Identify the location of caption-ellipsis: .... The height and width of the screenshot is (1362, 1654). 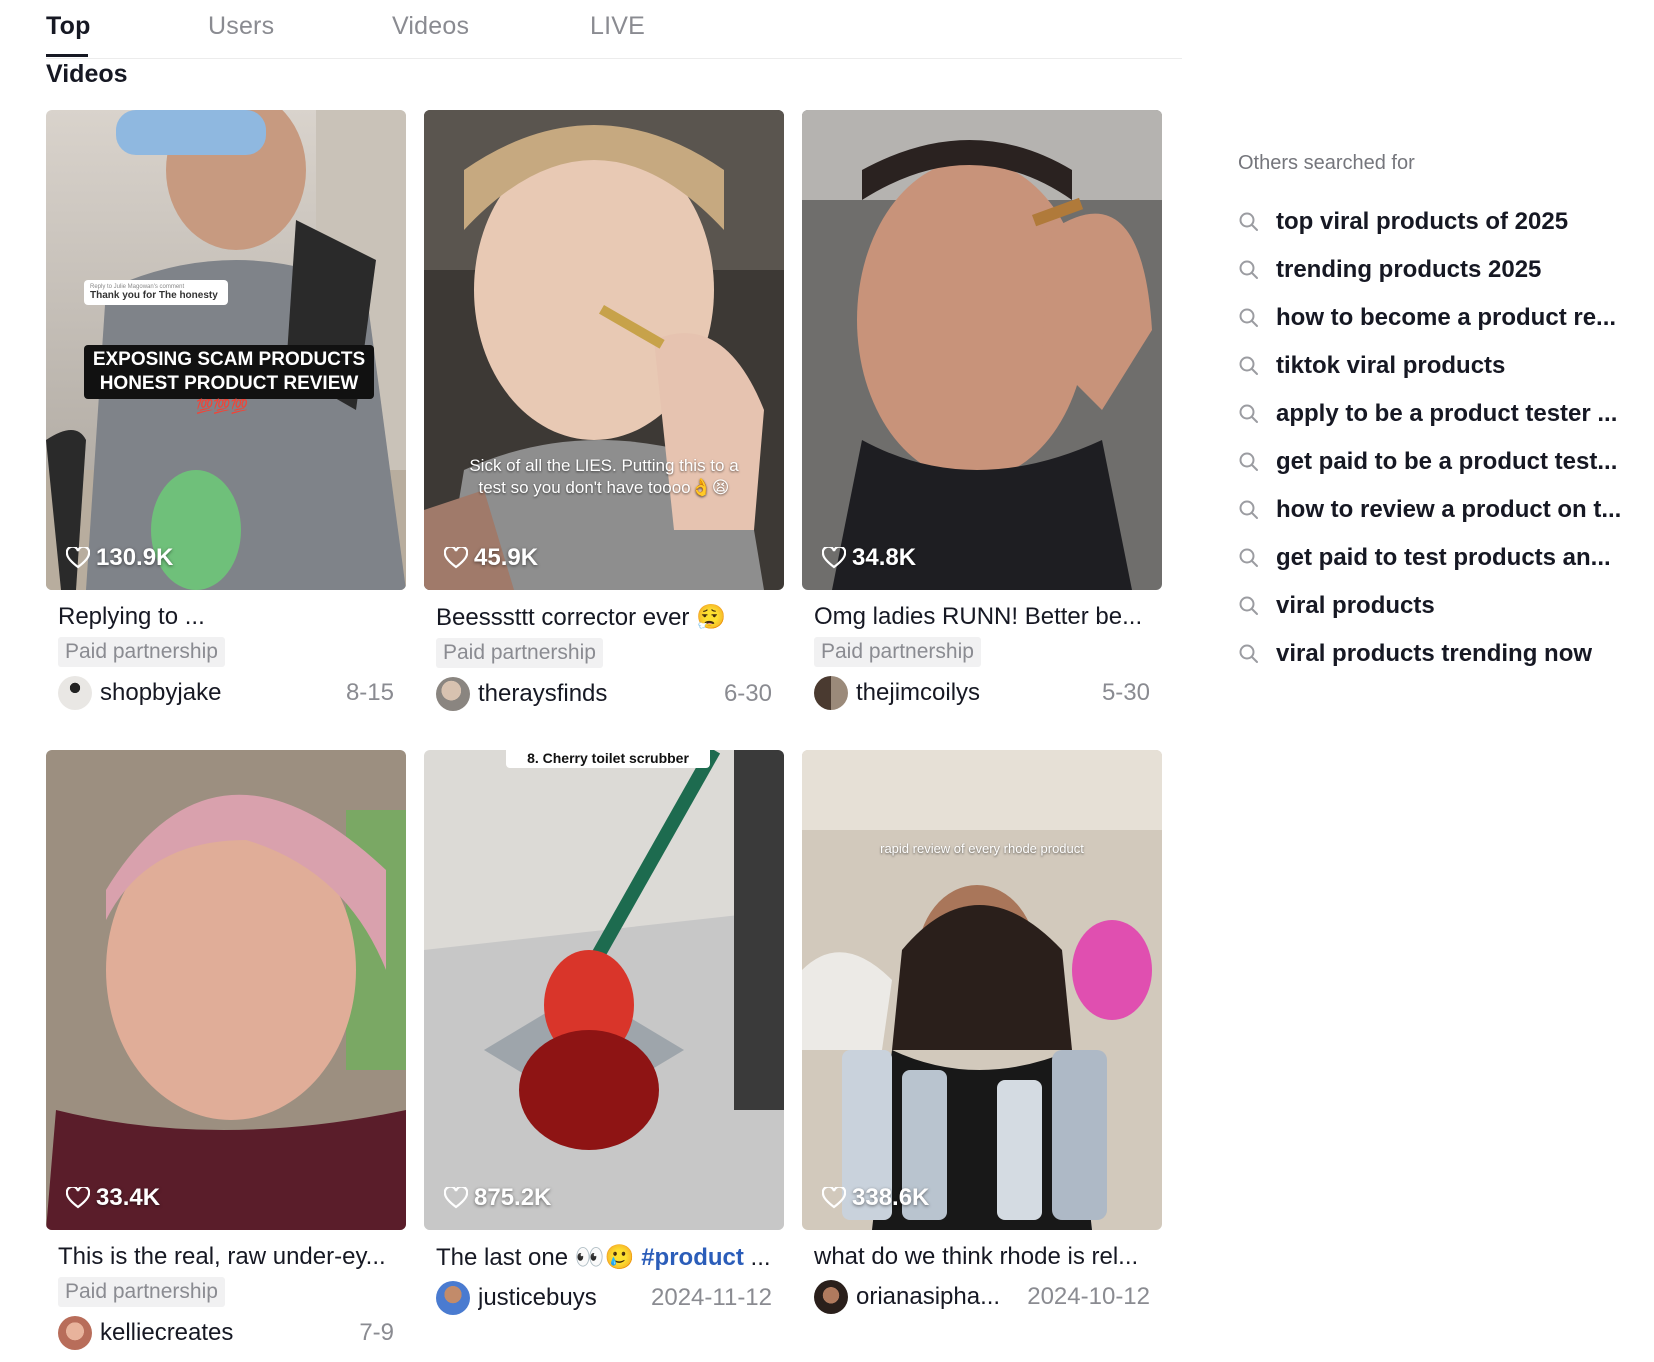
(757, 1257).